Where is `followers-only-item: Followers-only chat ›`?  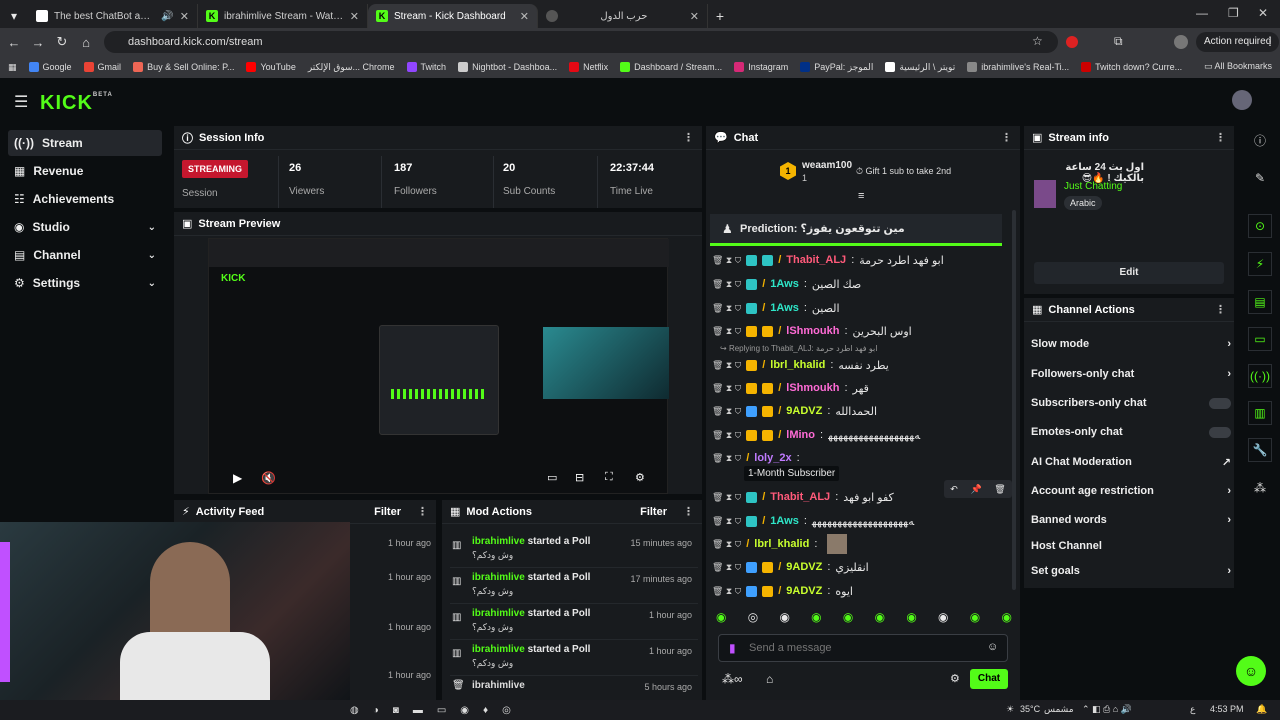
followers-only-item: Followers-only chat › is located at coordinates (1131, 374).